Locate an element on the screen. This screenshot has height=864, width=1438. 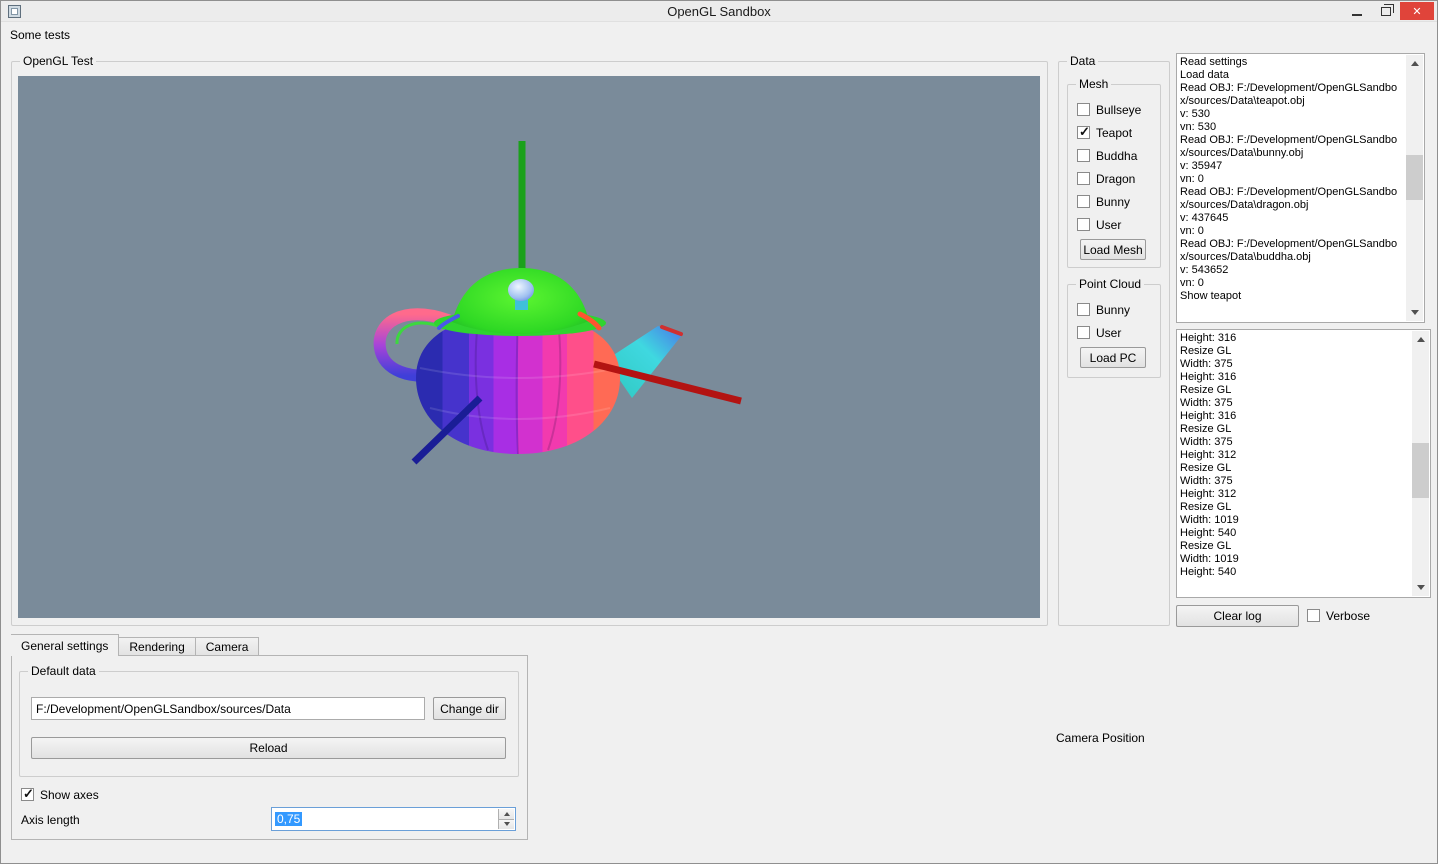
log-line: v: 437645 is located at coordinates (1204, 218).